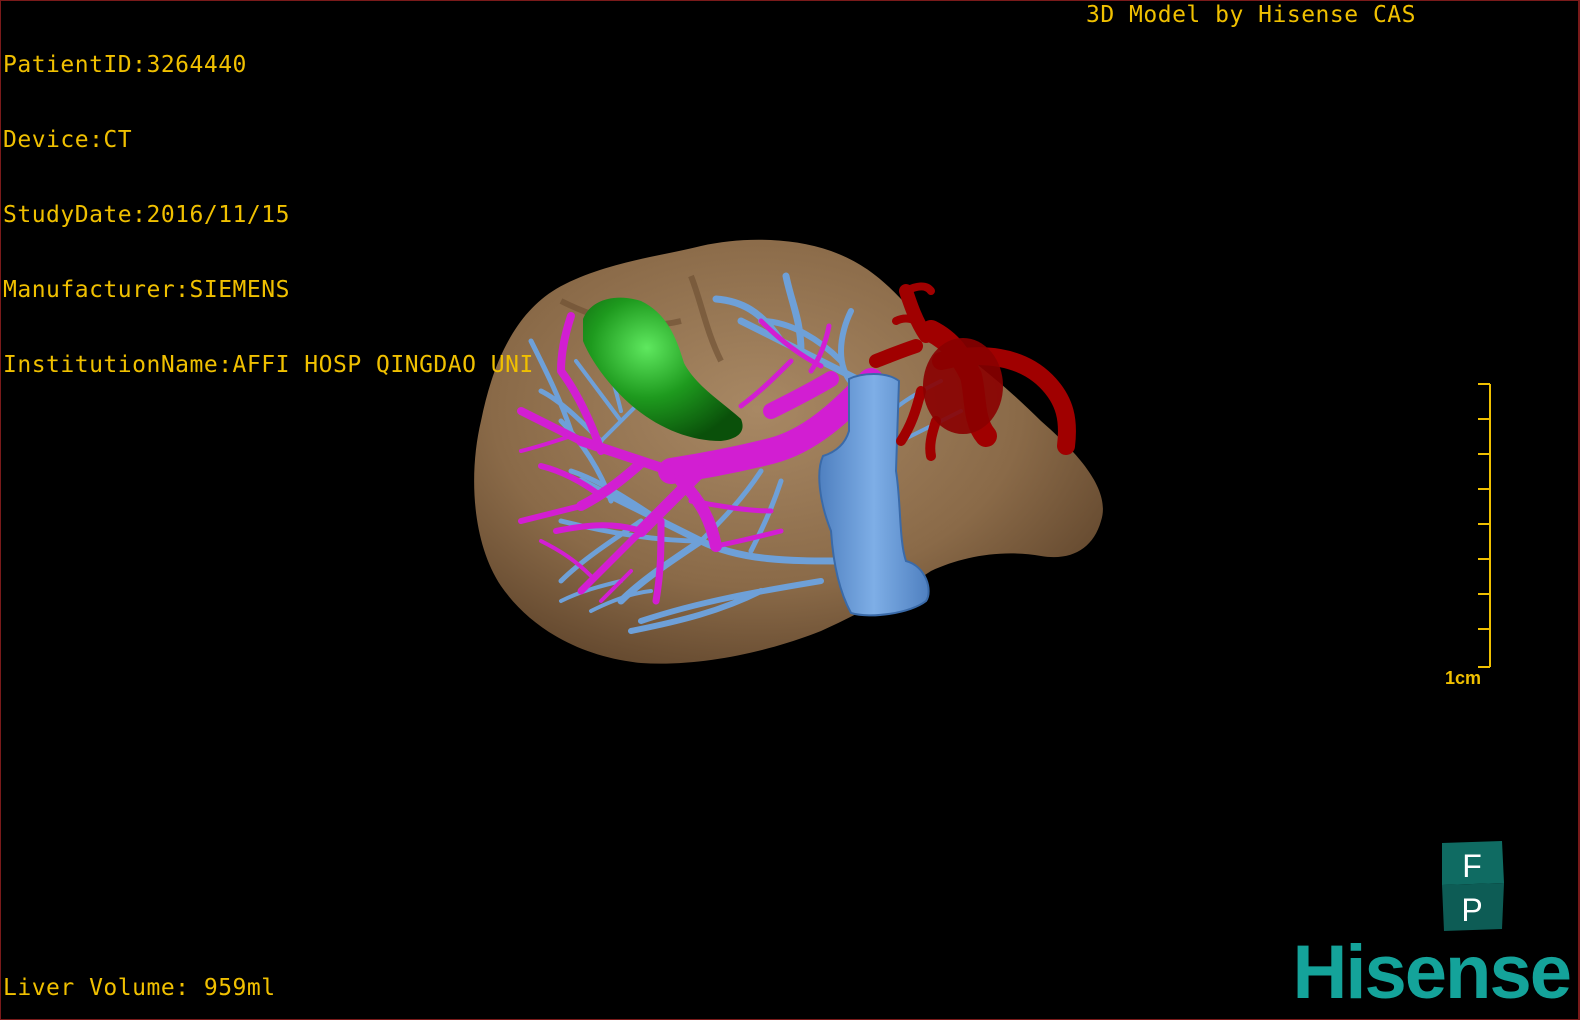  I want to click on manufacturer-text: Manufacturer:SIEMENS, so click(146, 290).